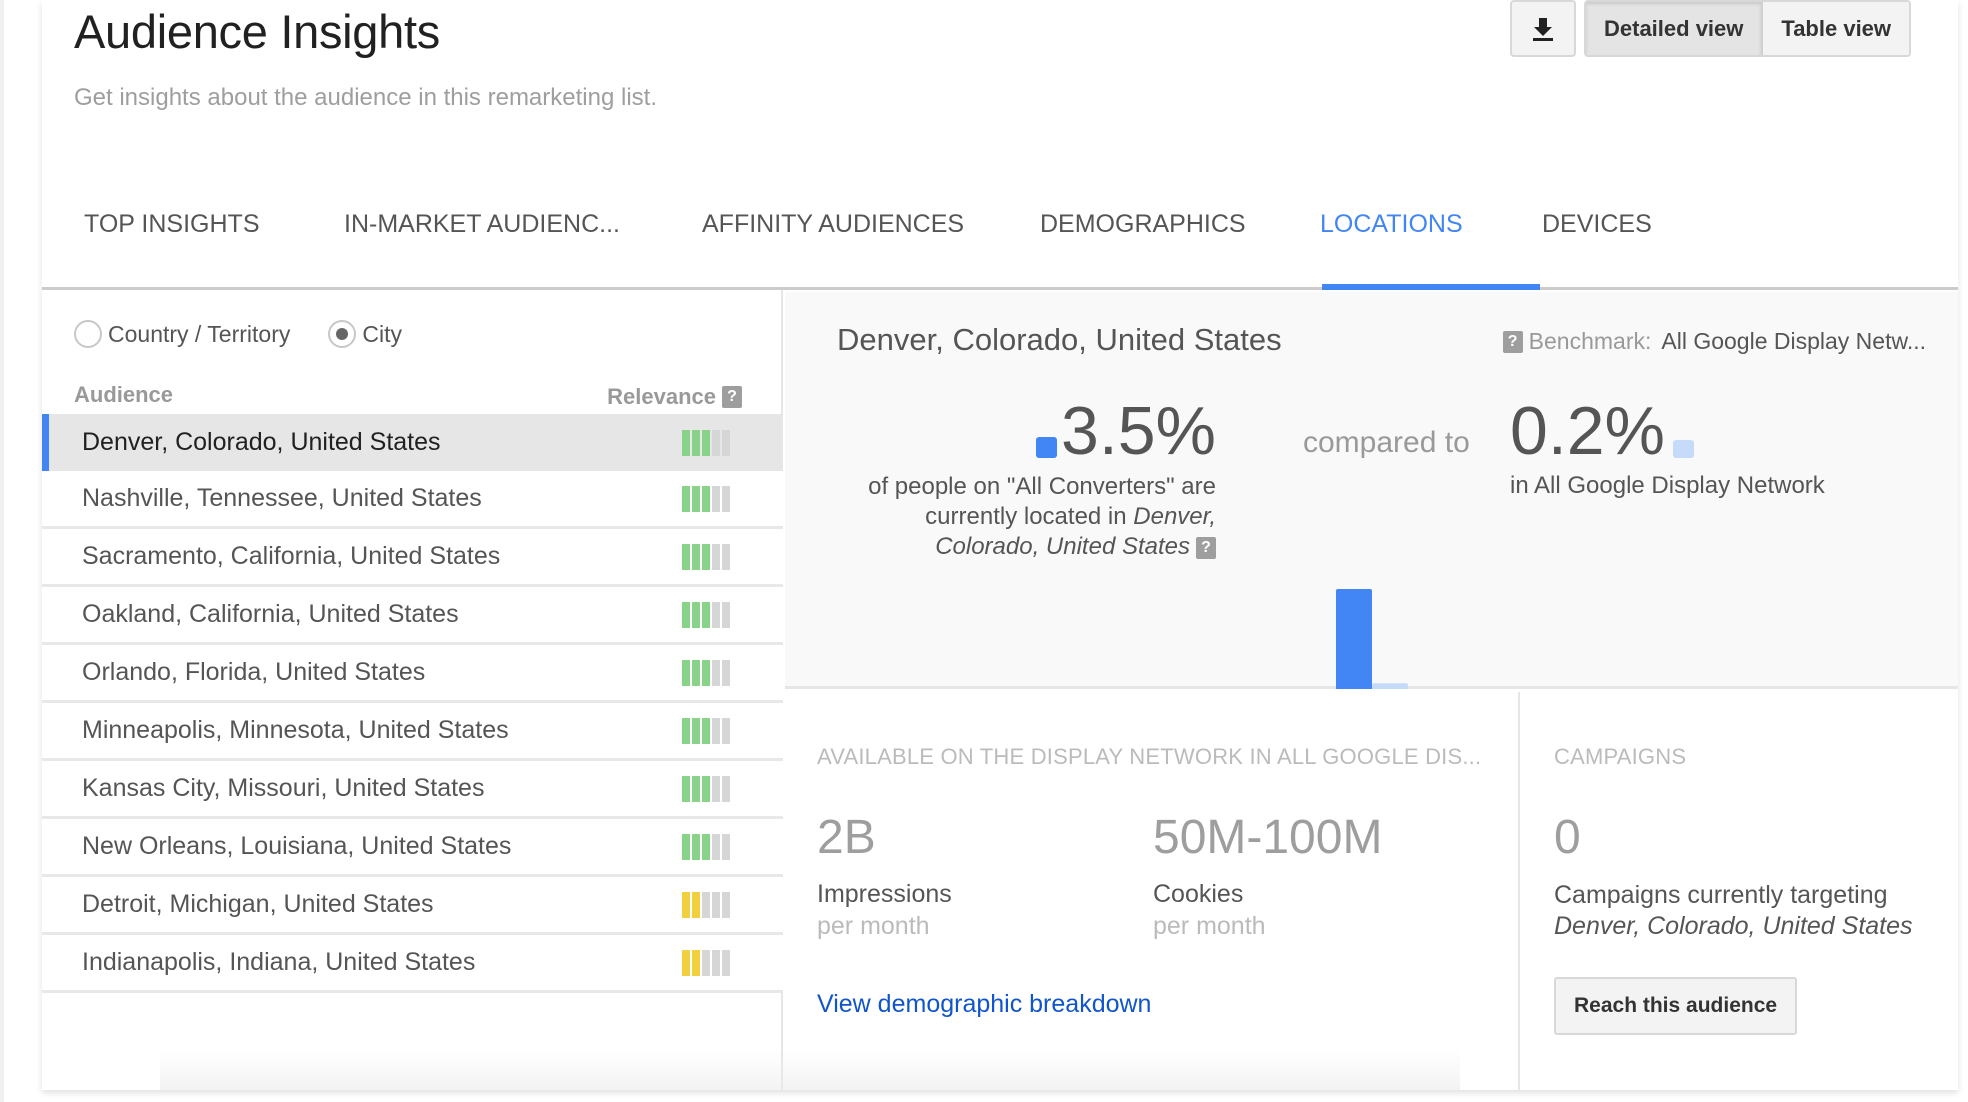 Image resolution: width=1968 pixels, height=1102 pixels. What do you see at coordinates (270, 614) in the screenshot?
I see `location-name: Oakland, California, United States` at bounding box center [270, 614].